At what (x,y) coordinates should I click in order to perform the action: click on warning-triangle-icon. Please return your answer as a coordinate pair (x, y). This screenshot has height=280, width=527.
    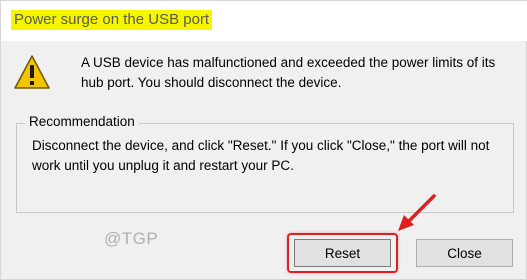
    Looking at the image, I should click on (32, 72).